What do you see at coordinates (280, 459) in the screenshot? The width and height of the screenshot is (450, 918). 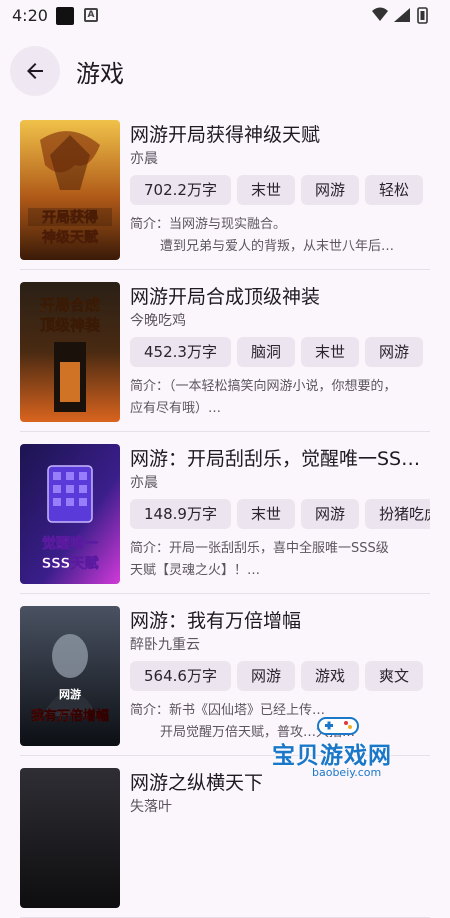 I see `book-title: 网游：开局刮刮乐，觉醒唯一SSS级天赋` at bounding box center [280, 459].